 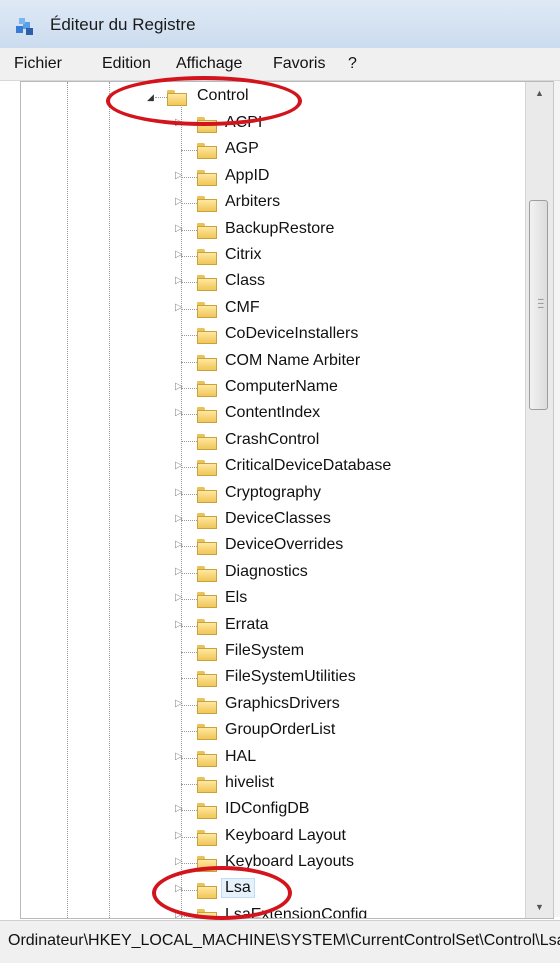 I want to click on collapse-arrow-icon: ◢, so click(x=150, y=97).